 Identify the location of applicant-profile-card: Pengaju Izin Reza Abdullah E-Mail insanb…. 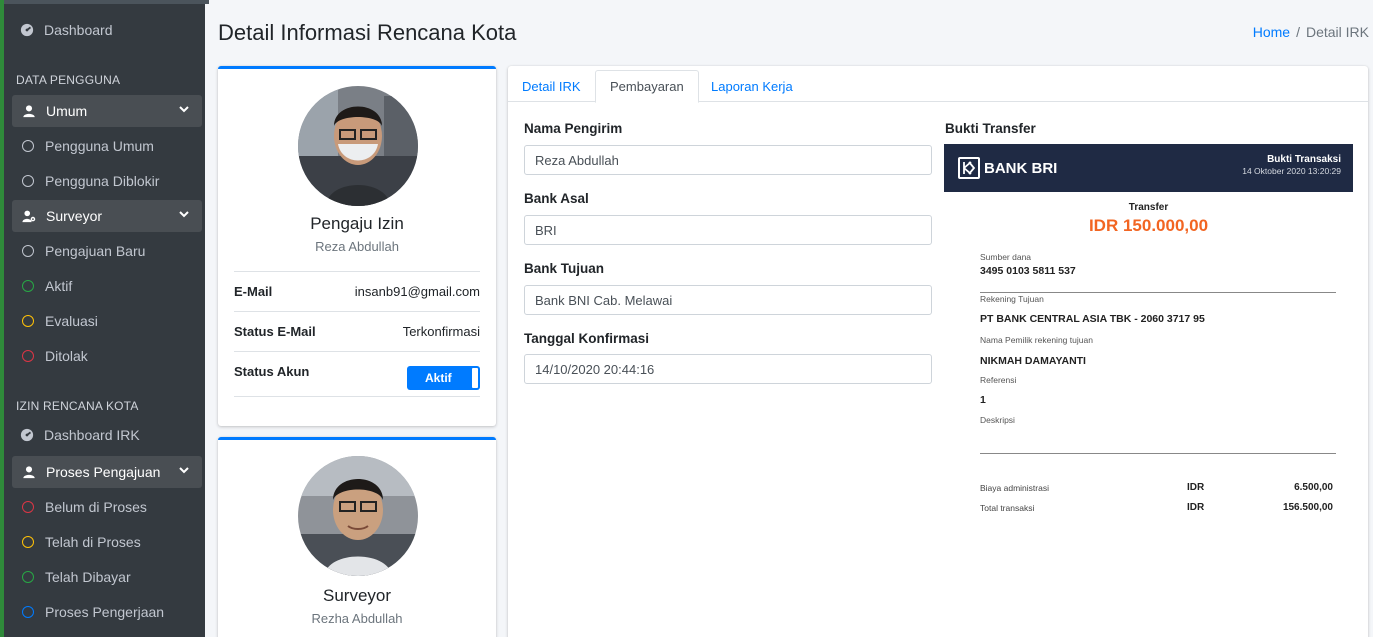
(357, 246).